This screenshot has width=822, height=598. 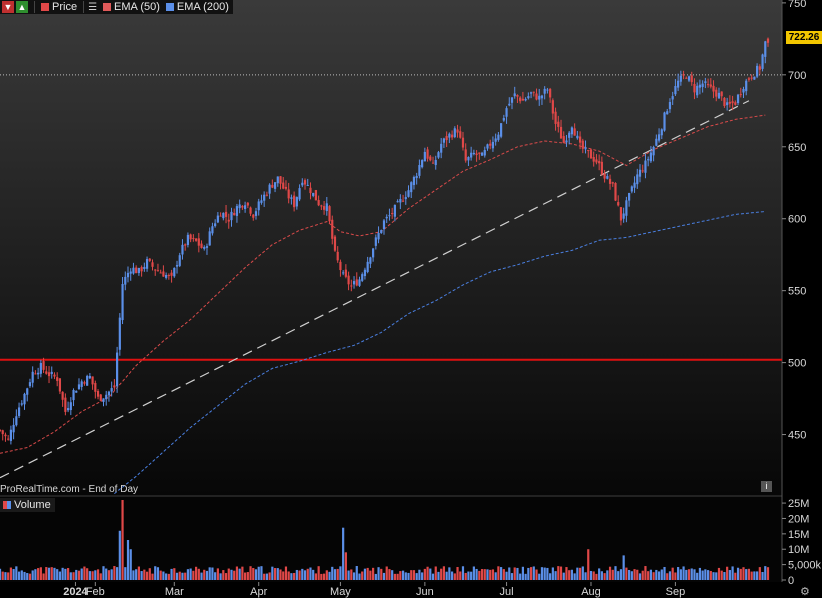 What do you see at coordinates (798, 519) in the screenshot?
I see `volume-tick-label: 20M` at bounding box center [798, 519].